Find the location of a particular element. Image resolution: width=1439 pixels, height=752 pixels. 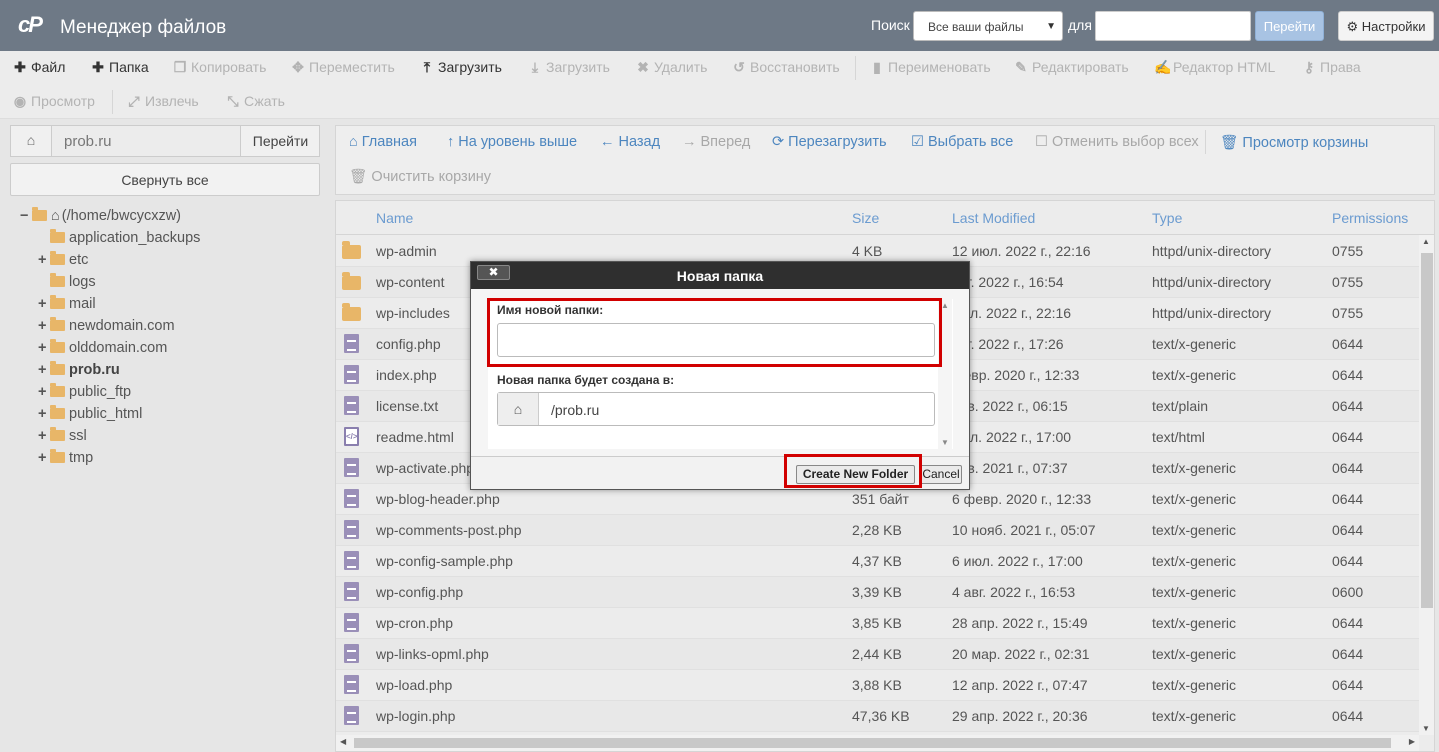

tree-item-public-html: + public_html is located at coordinates (90, 413).